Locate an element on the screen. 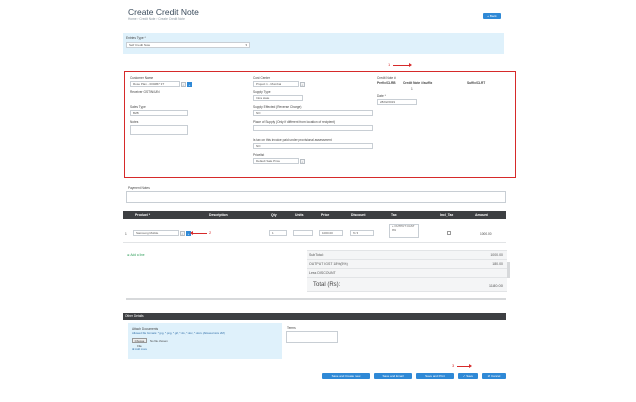 The image size is (636, 402). col-amount: Amount is located at coordinates (481, 215).